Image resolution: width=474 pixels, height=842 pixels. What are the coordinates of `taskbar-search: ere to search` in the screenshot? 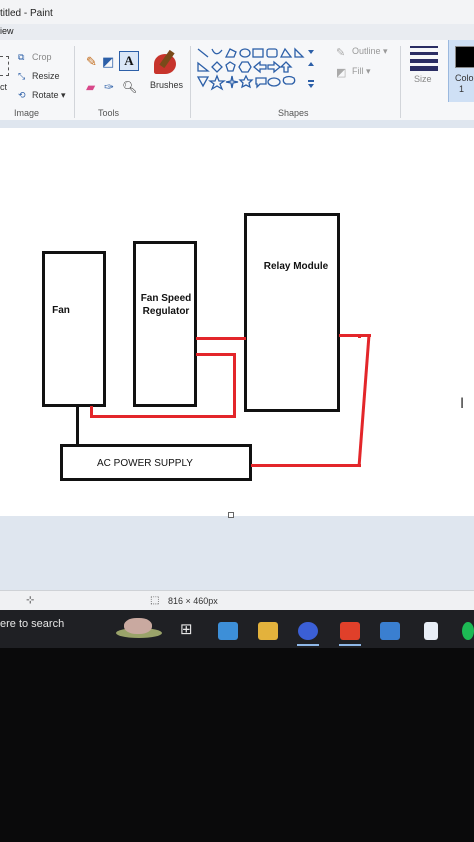 It's located at (32, 624).